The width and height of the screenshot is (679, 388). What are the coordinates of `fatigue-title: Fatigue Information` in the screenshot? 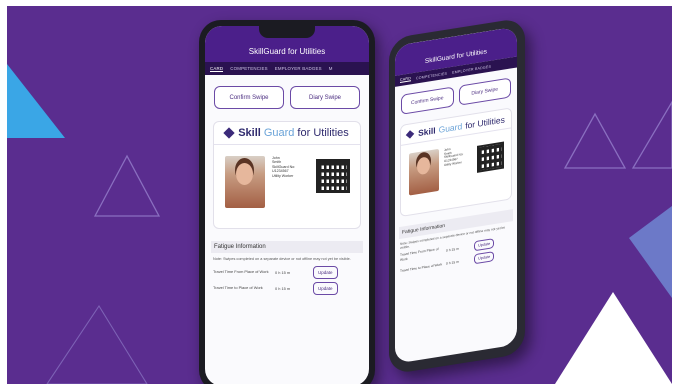 It's located at (287, 247).